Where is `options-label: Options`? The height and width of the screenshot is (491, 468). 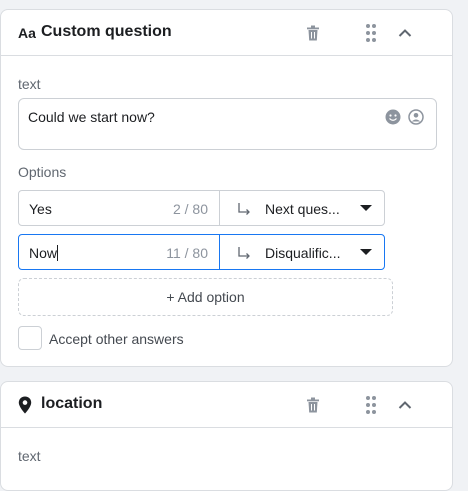
options-label: Options is located at coordinates (42, 172).